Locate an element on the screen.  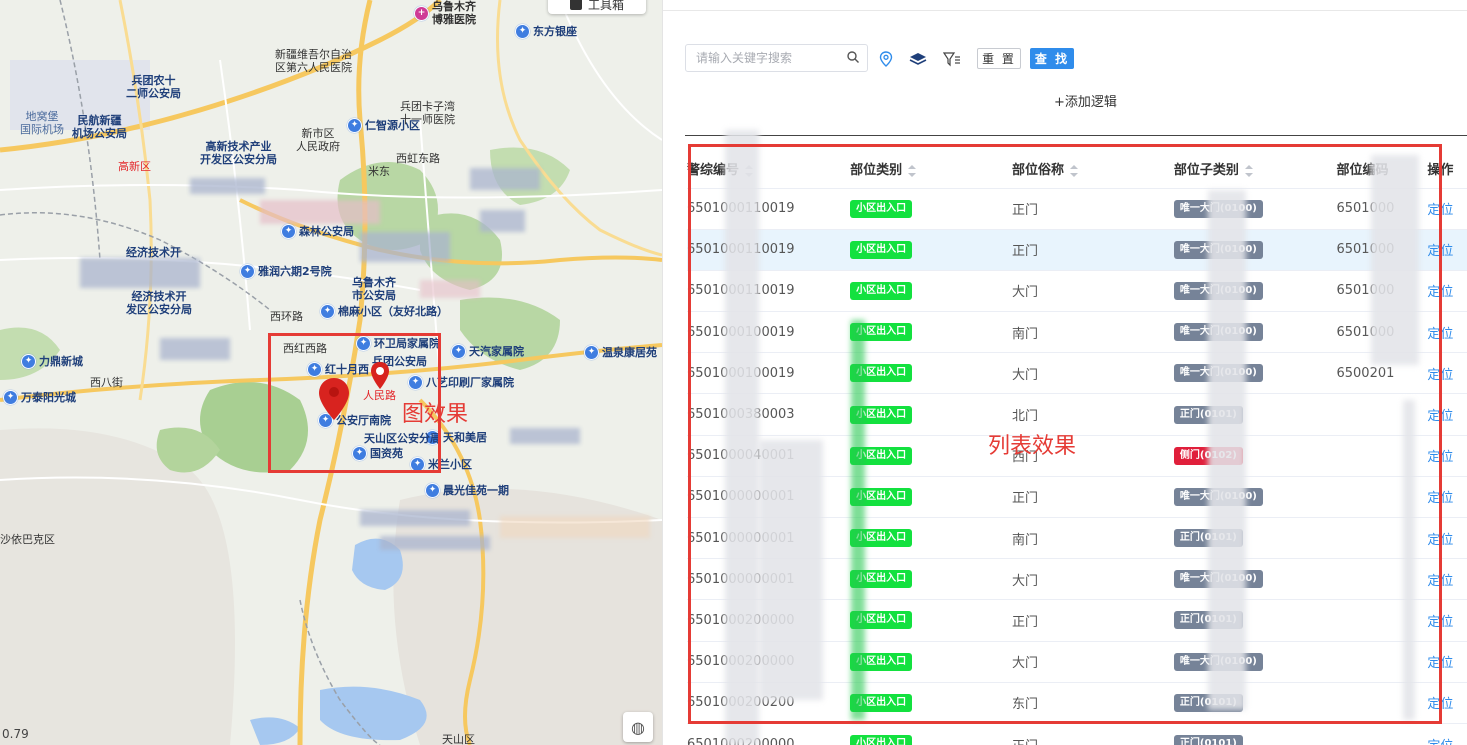
filter-button is located at coordinates (952, 59).